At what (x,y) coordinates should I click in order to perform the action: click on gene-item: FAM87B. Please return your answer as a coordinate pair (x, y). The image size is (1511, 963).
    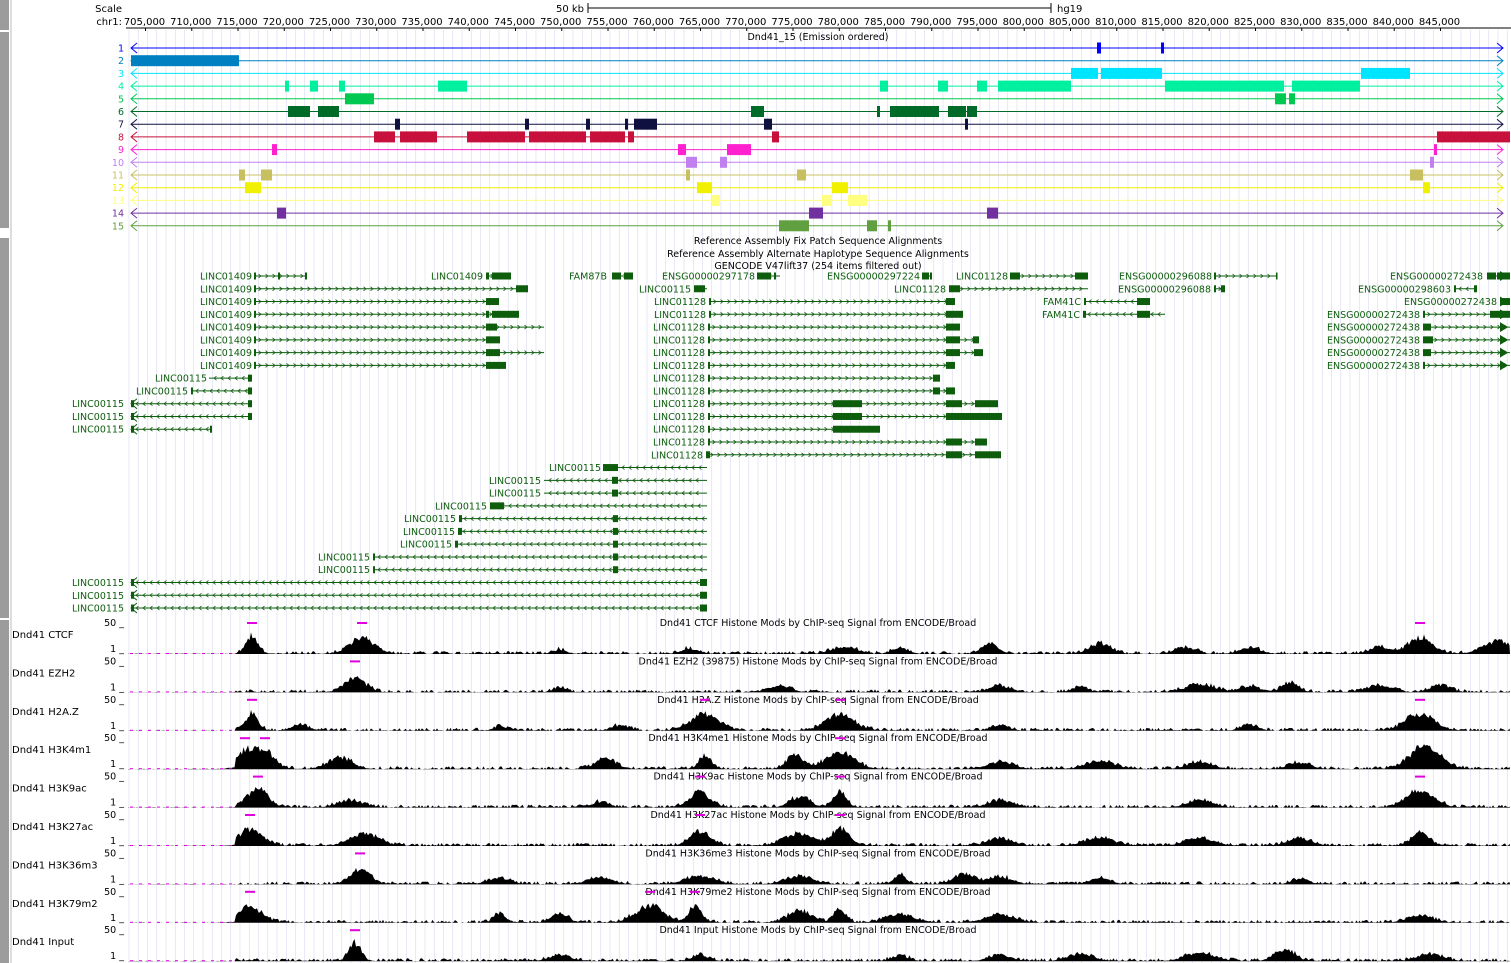
    Looking at the image, I should click on (601, 277).